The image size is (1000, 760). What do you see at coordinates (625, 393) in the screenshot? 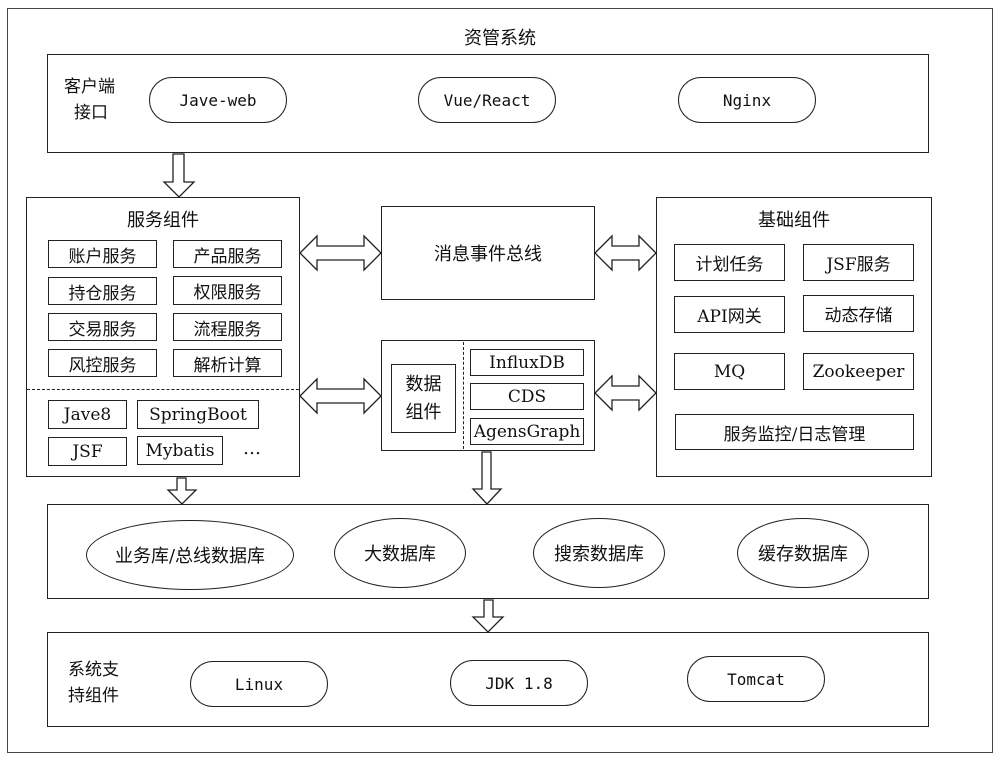
I see `arrow-data-base` at bounding box center [625, 393].